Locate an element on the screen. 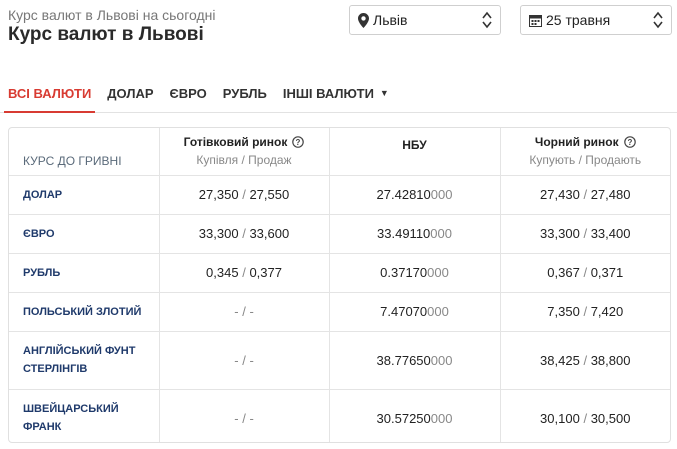 The image size is (677, 449). nbu-rate-cell: 27.42810000 is located at coordinates (414, 195).